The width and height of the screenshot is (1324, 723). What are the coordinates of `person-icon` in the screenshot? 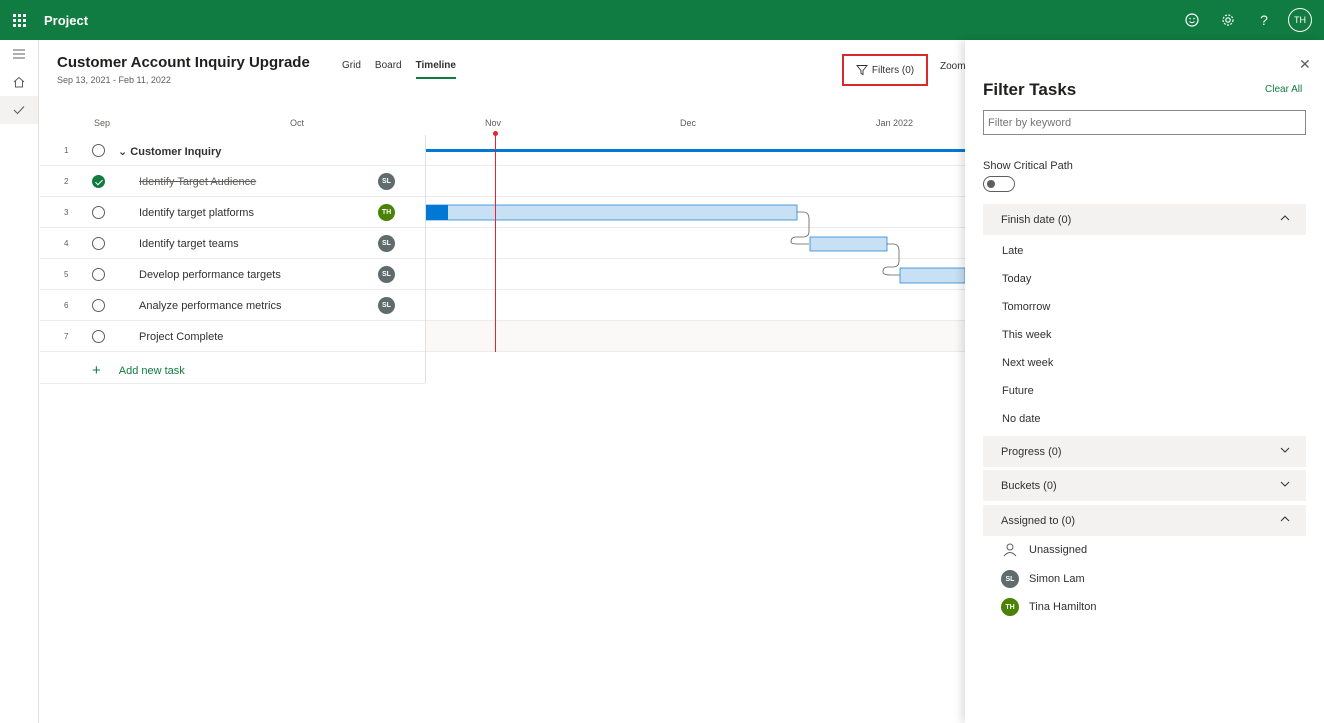 It's located at (1010, 550).